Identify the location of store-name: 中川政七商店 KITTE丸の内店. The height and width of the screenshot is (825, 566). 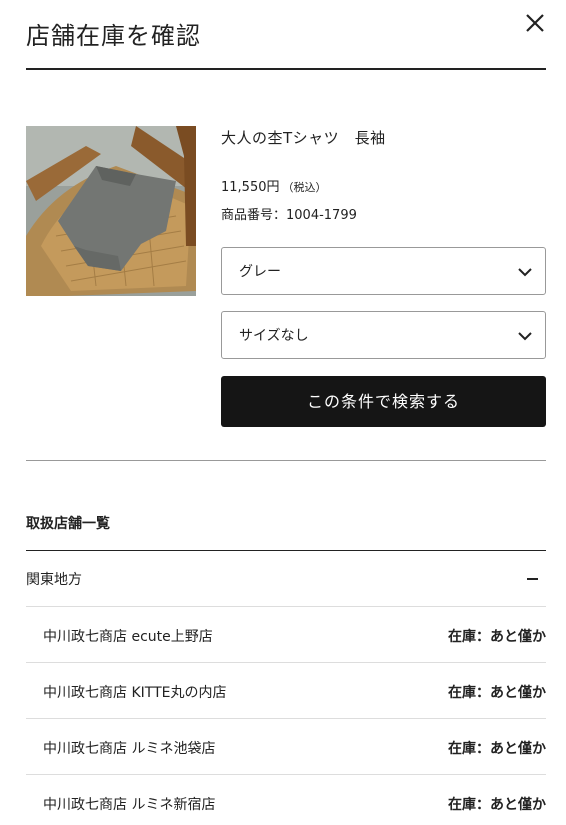
(135, 693).